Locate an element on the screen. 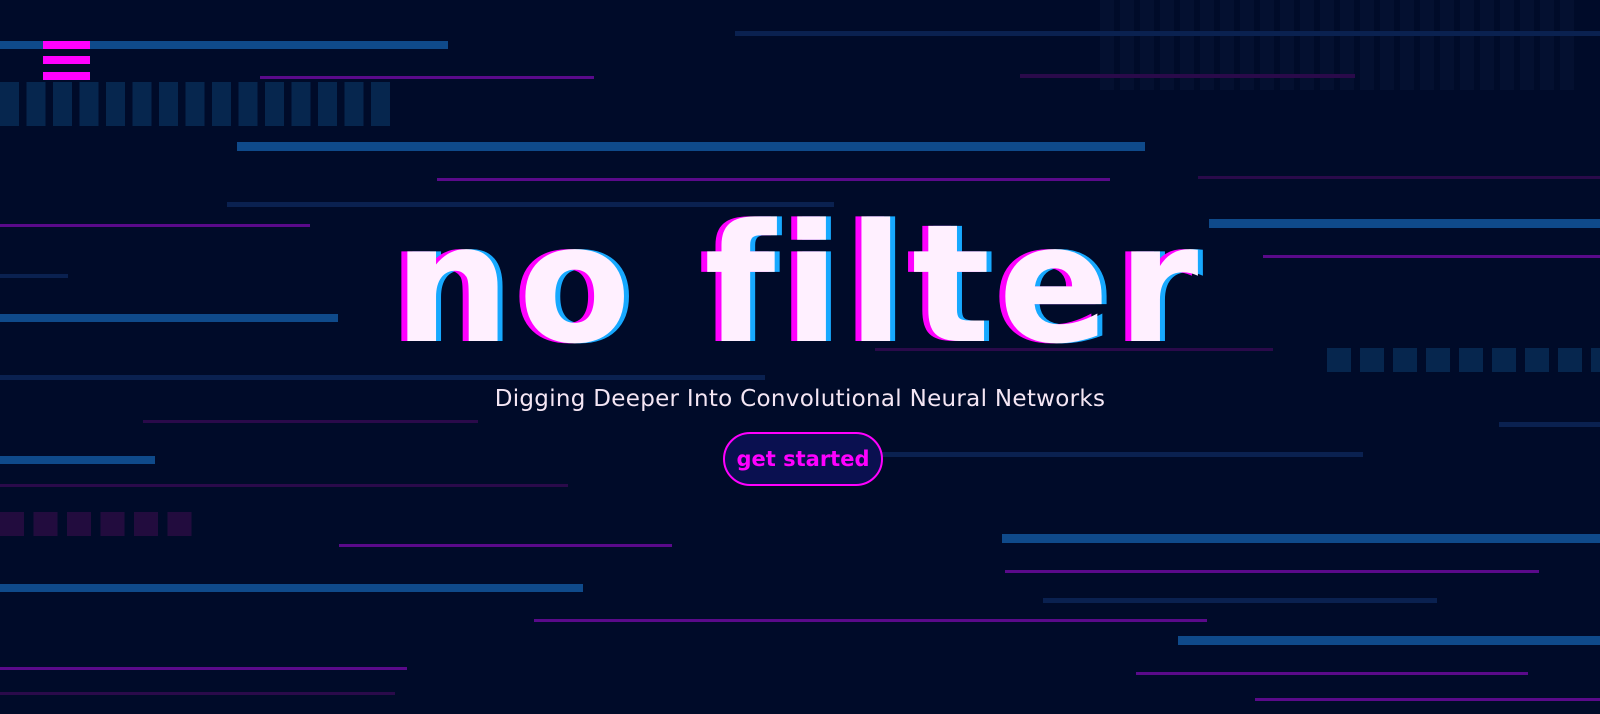  hero-title: no filter is located at coordinates (800, 284).